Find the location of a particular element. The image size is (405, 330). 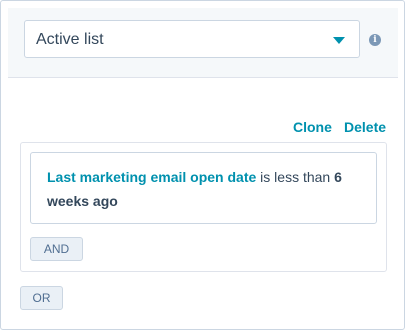

clone-link: Clone is located at coordinates (312, 127).